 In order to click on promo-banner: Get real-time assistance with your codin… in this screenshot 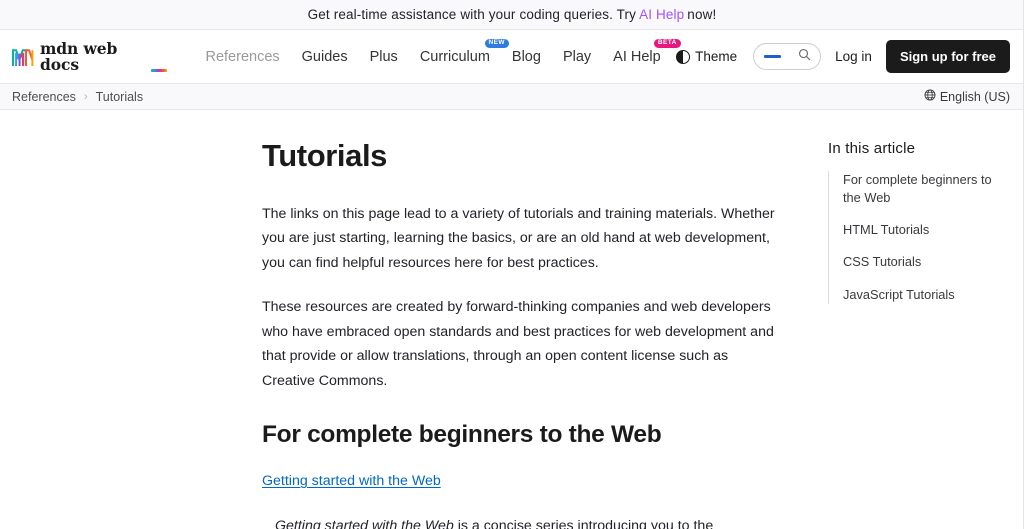, I will do `click(512, 15)`.